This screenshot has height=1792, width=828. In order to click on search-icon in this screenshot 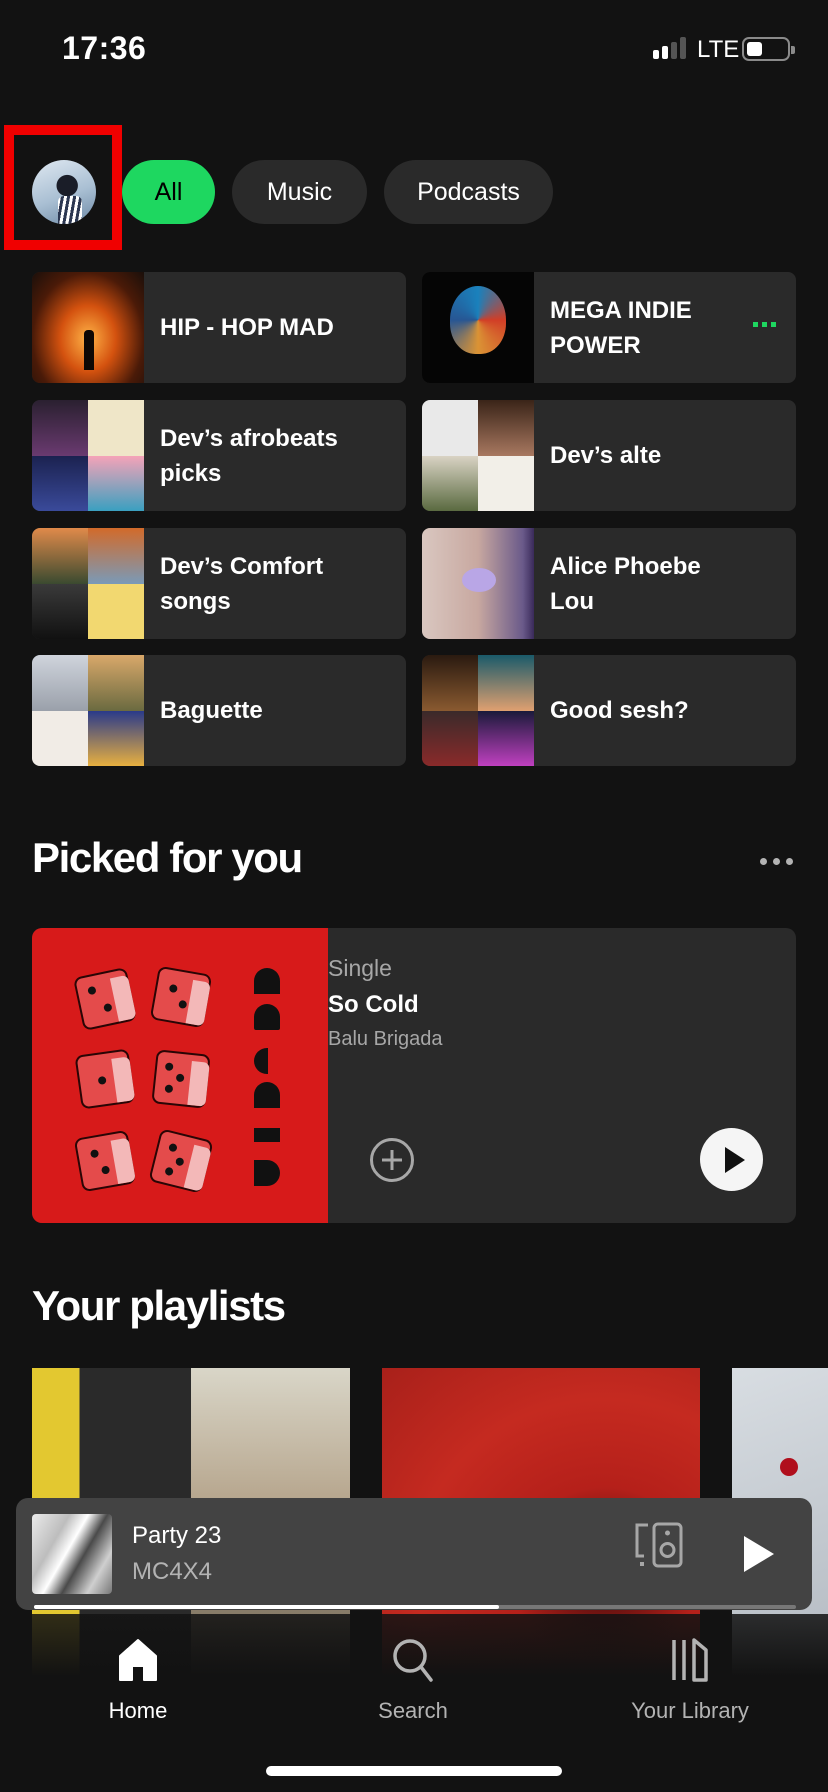, I will do `click(413, 1660)`.